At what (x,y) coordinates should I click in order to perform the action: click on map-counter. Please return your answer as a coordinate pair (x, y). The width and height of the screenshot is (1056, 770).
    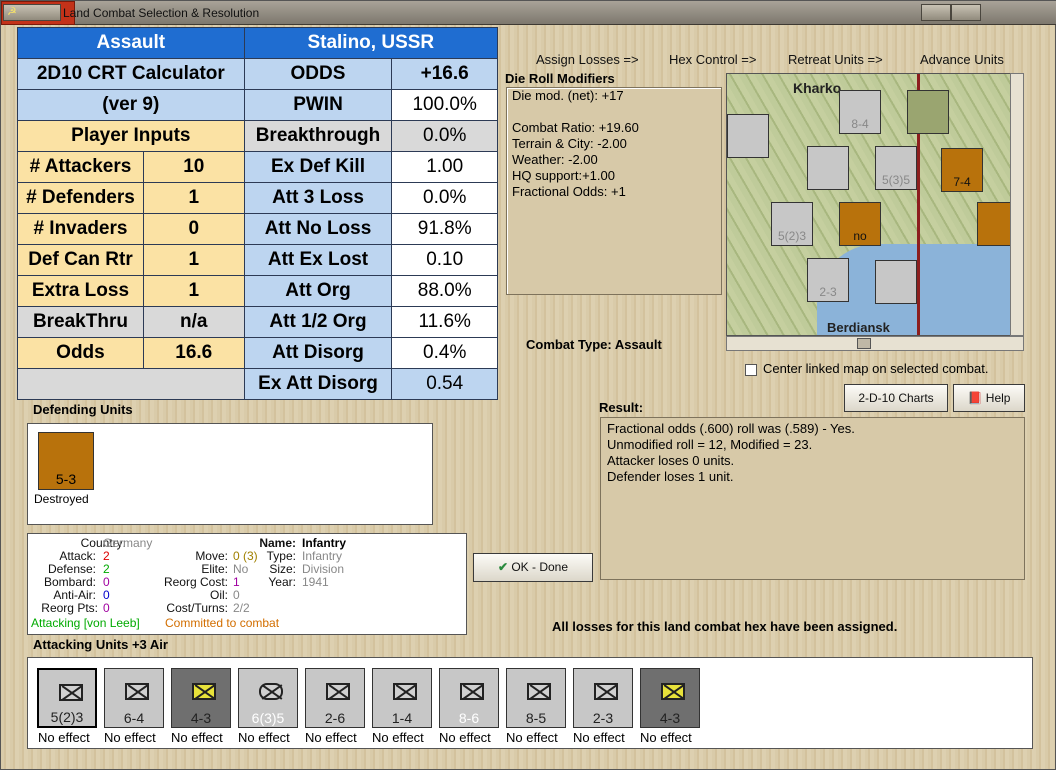
    Looking at the image, I should click on (748, 136).